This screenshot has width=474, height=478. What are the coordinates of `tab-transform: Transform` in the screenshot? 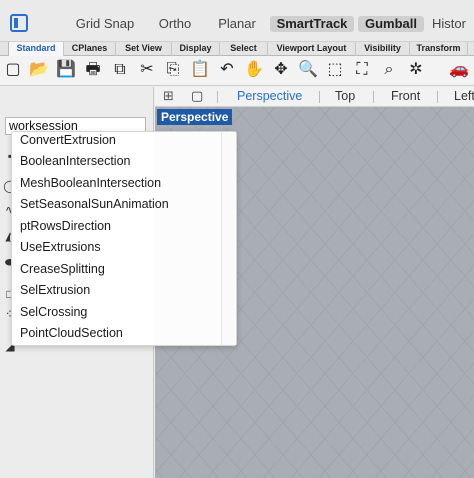 It's located at (439, 49).